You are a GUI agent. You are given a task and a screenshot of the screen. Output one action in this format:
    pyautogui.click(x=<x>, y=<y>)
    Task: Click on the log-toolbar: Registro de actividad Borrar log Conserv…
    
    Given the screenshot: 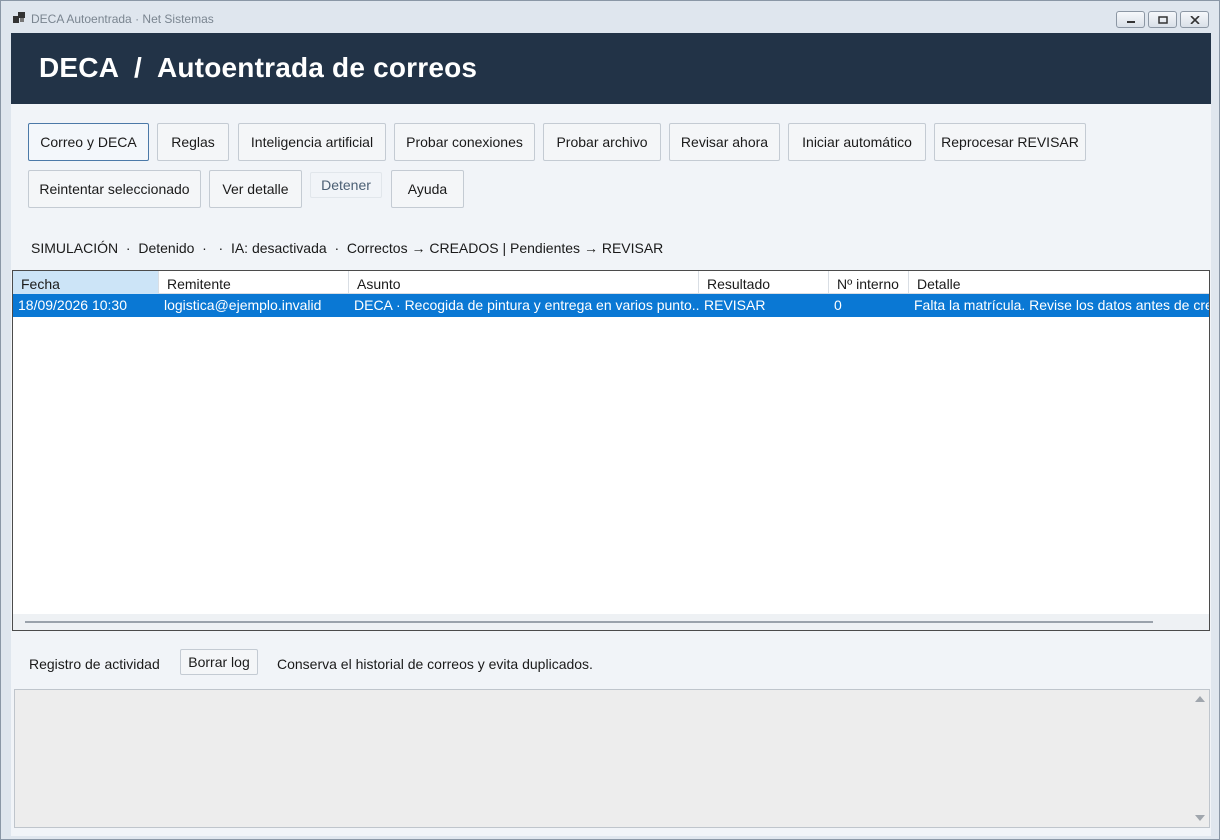 What is the action you would take?
    pyautogui.click(x=611, y=664)
    